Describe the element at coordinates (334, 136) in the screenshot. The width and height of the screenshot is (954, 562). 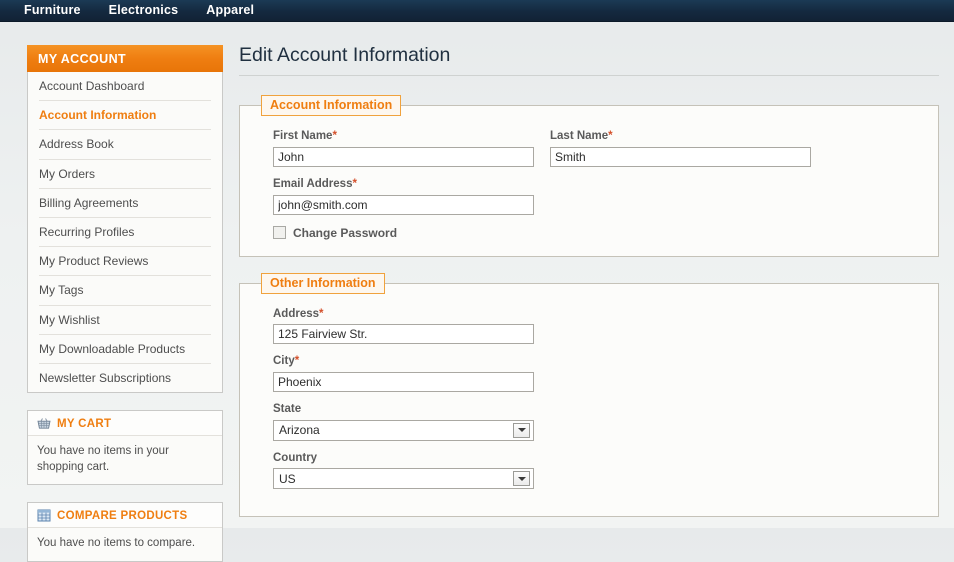
I see `first-name-required-marker: *` at that location.